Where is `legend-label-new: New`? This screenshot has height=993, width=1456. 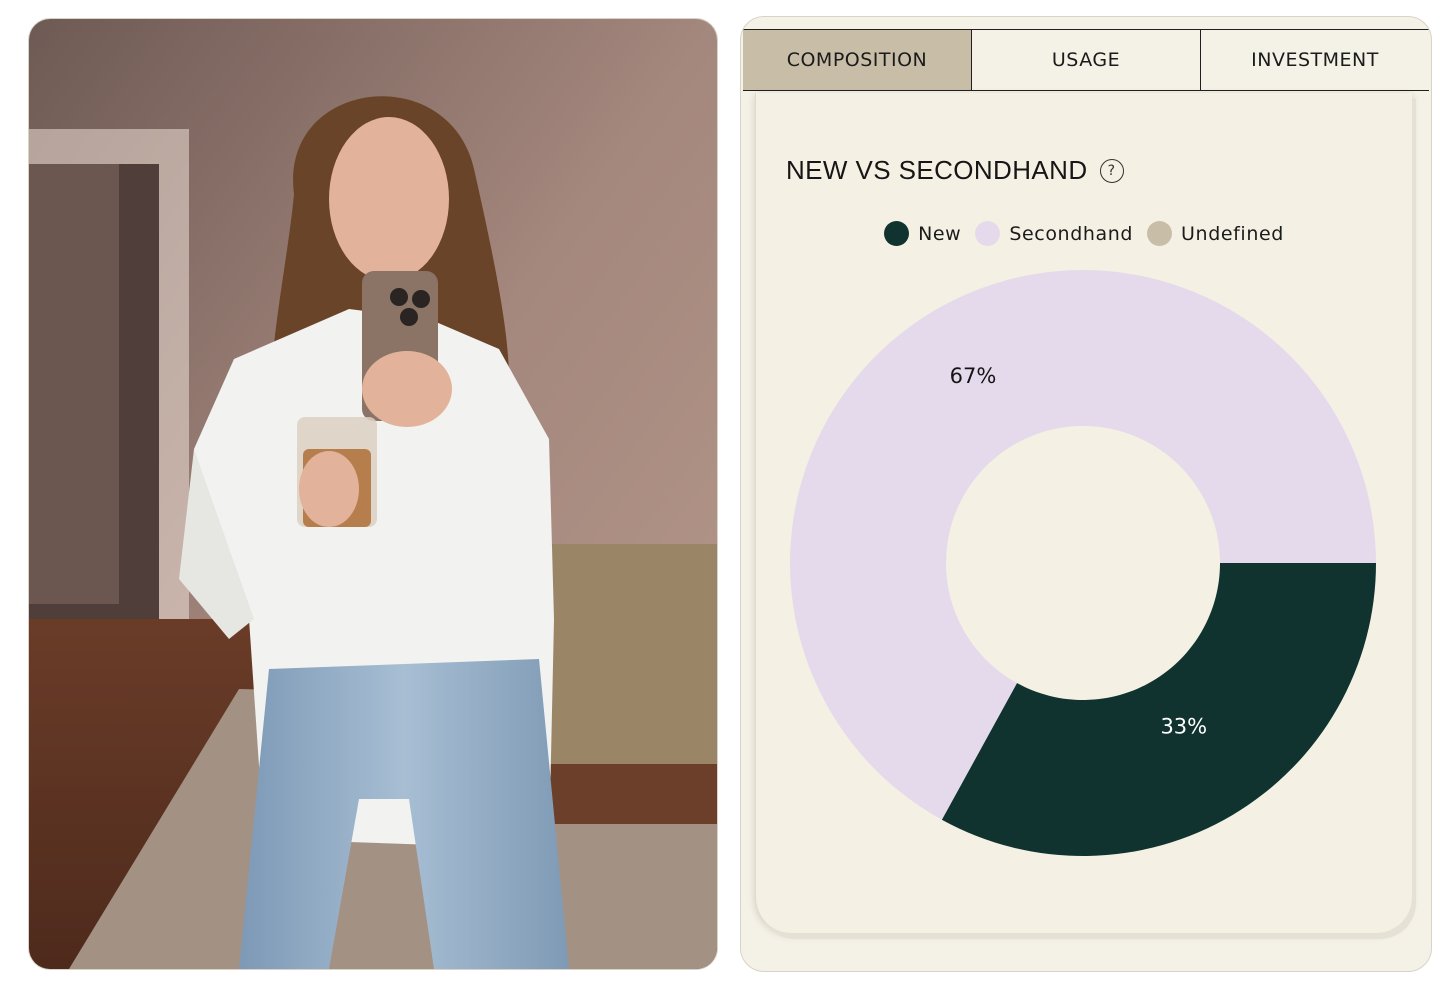 legend-label-new: New is located at coordinates (940, 233).